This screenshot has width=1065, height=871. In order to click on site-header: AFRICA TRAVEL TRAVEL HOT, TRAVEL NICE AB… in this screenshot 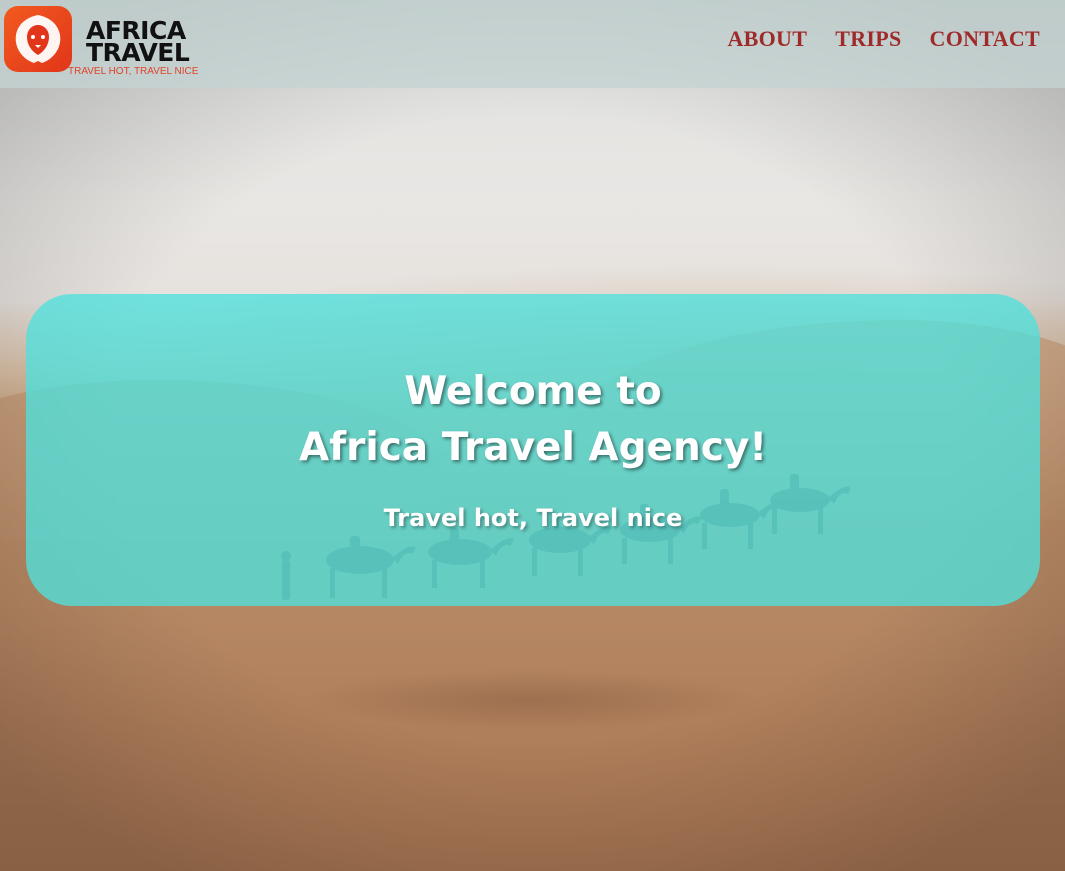, I will do `click(532, 44)`.